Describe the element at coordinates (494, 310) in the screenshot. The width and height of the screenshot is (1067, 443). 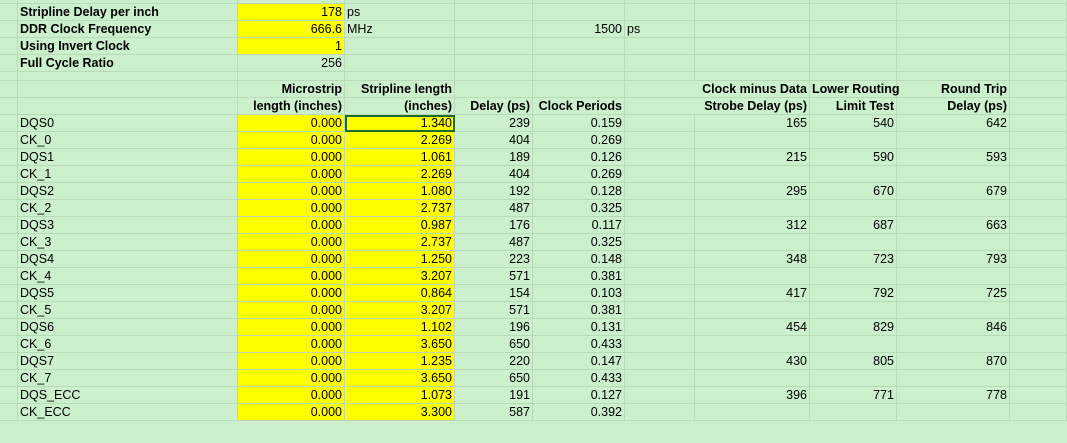
I see `delay-cell: 571` at that location.